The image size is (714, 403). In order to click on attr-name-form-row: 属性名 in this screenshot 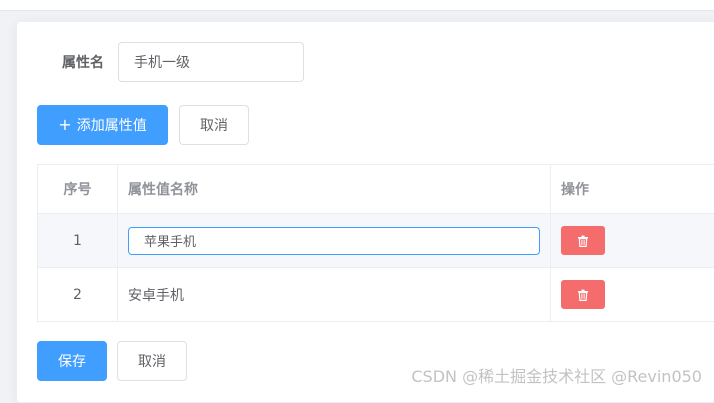, I will do `click(217, 62)`.